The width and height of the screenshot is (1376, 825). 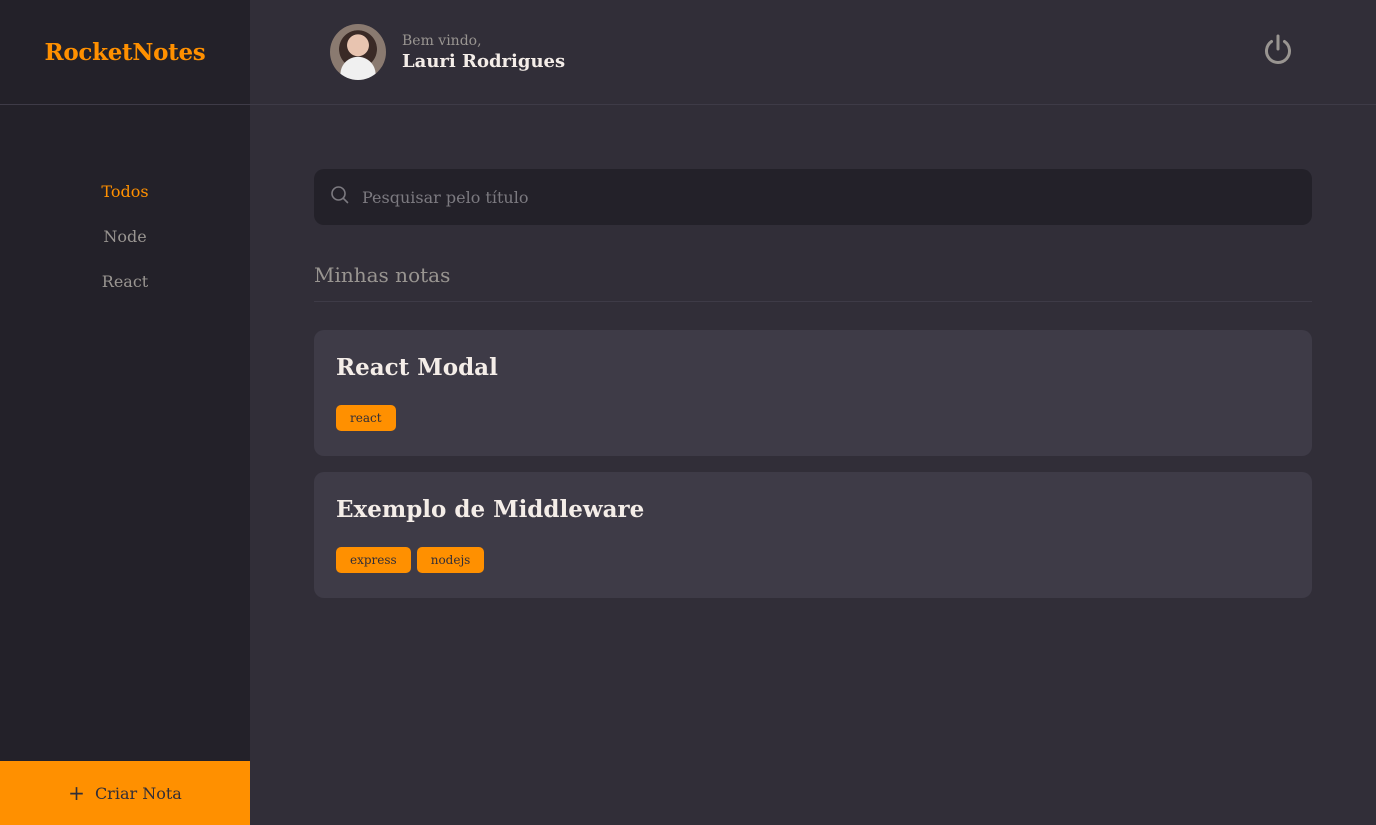 What do you see at coordinates (1278, 50) in the screenshot?
I see `power-icon` at bounding box center [1278, 50].